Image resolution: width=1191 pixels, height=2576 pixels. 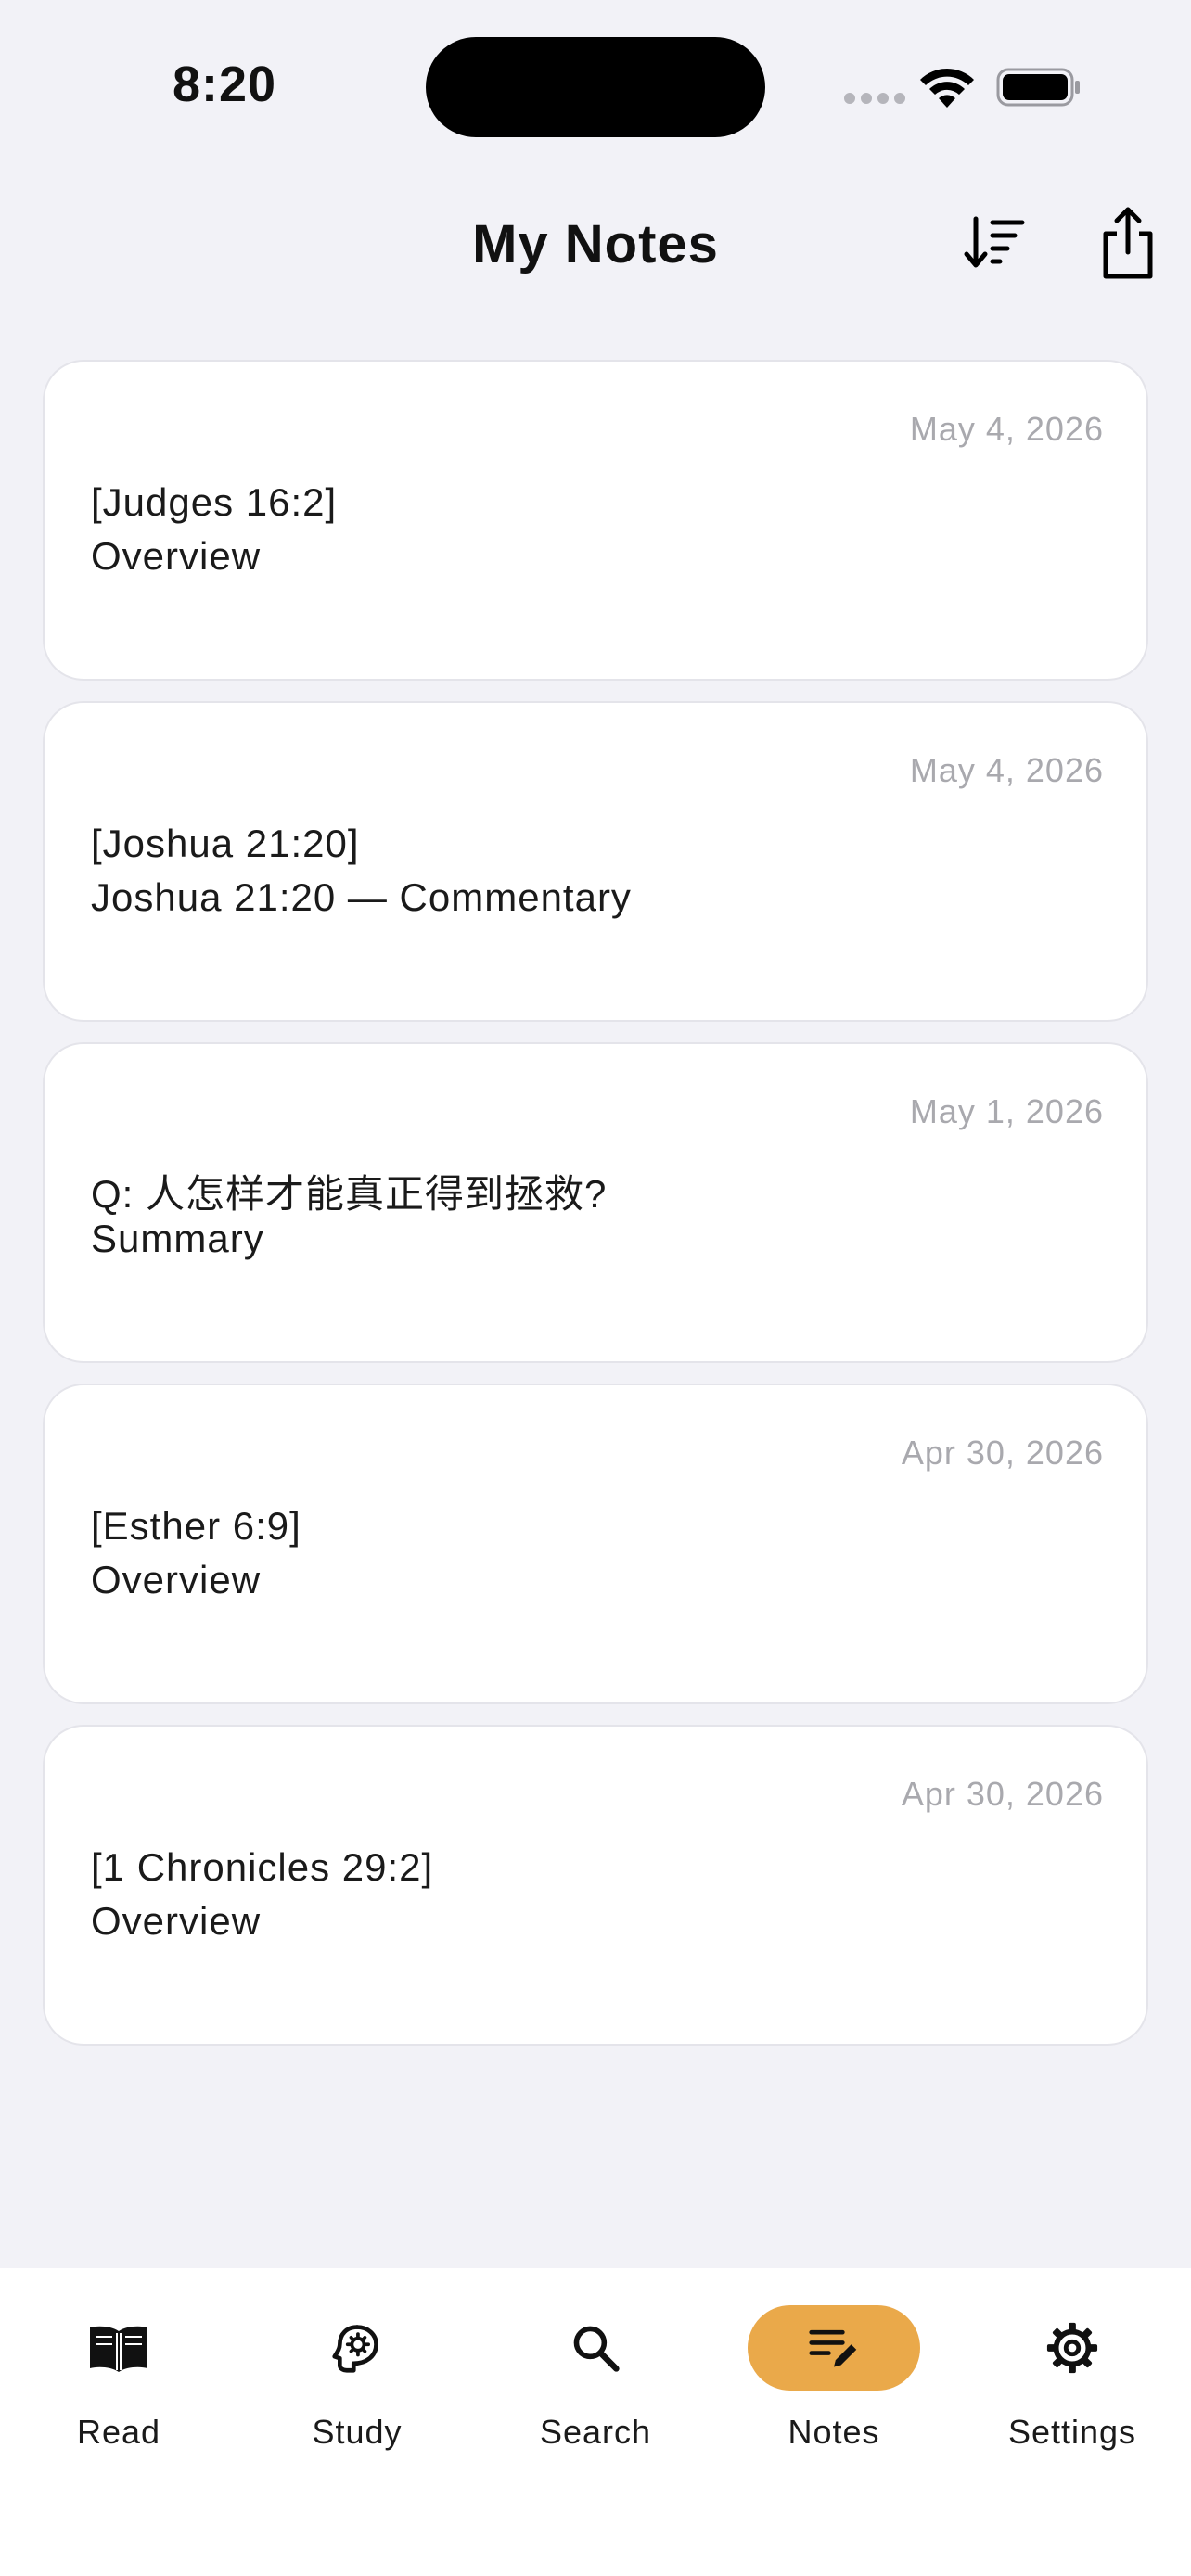 What do you see at coordinates (1072, 2348) in the screenshot?
I see `gear-icon` at bounding box center [1072, 2348].